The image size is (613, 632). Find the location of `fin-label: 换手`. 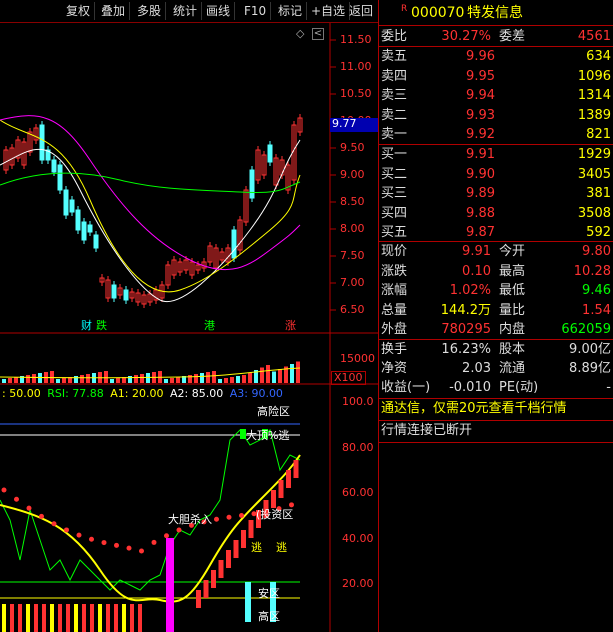

fin-label: 换手 is located at coordinates (394, 349).